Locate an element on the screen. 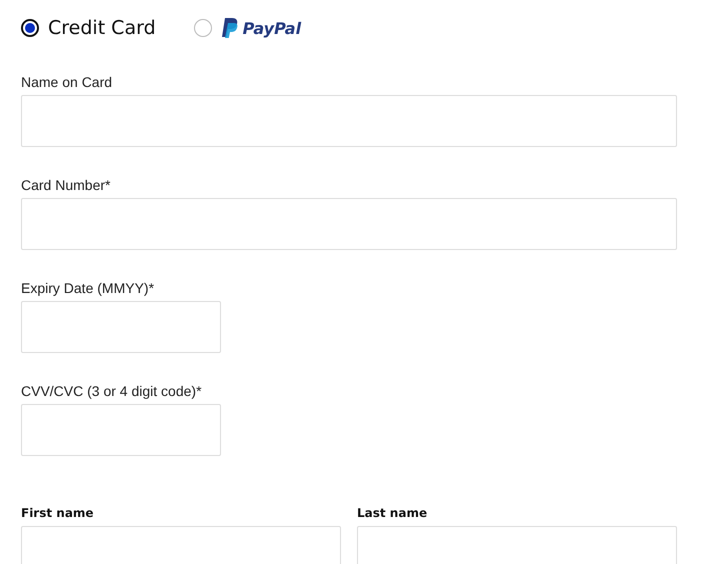 The width and height of the screenshot is (703, 564). option-label: Credit Card is located at coordinates (102, 28).